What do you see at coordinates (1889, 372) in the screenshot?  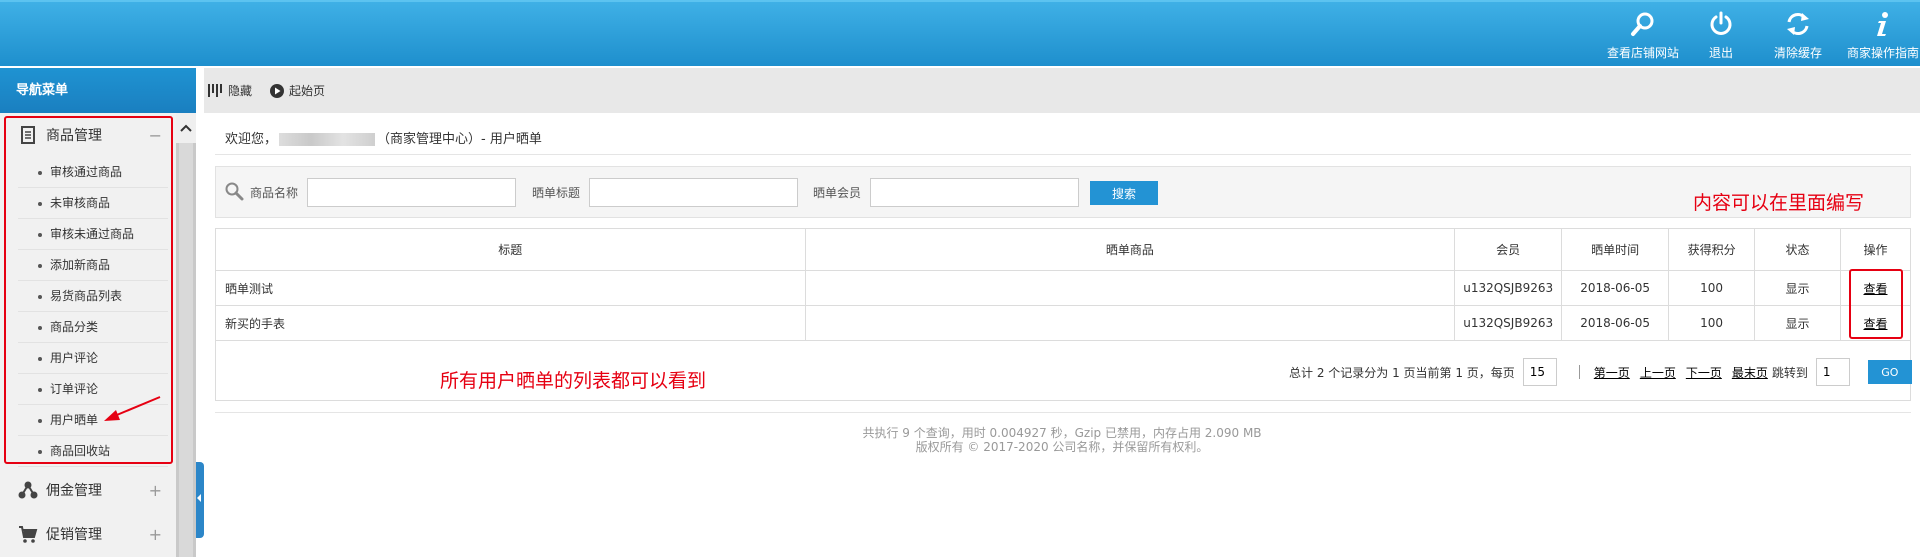 I see `go-button: GO` at bounding box center [1889, 372].